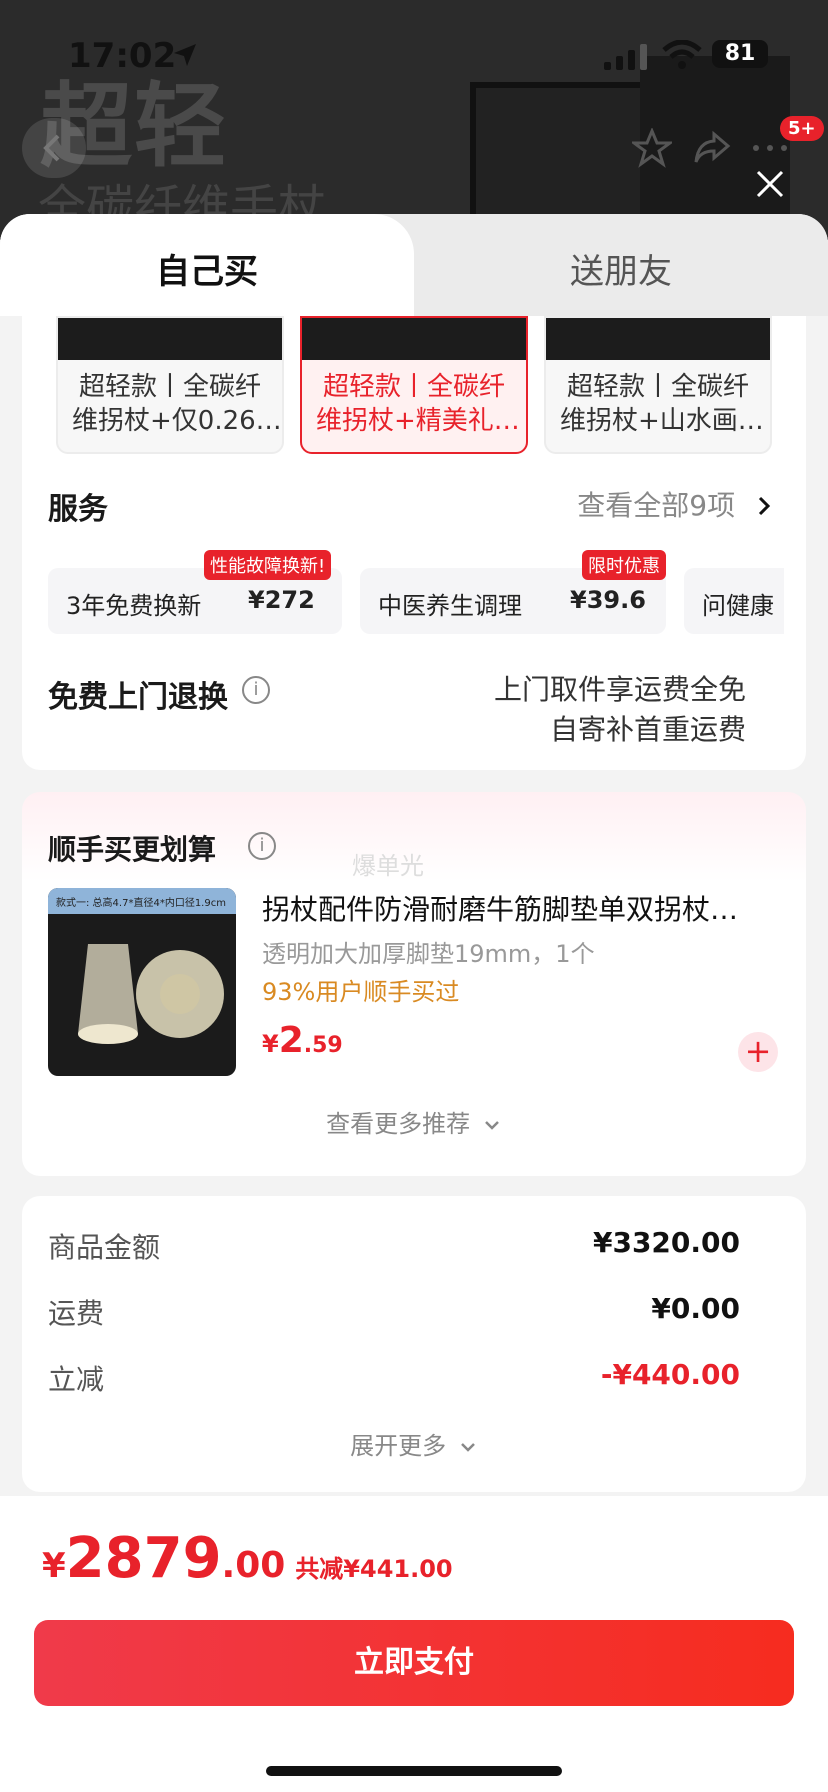  I want to click on view-all-services-link: 查看全部9项, so click(676, 504).